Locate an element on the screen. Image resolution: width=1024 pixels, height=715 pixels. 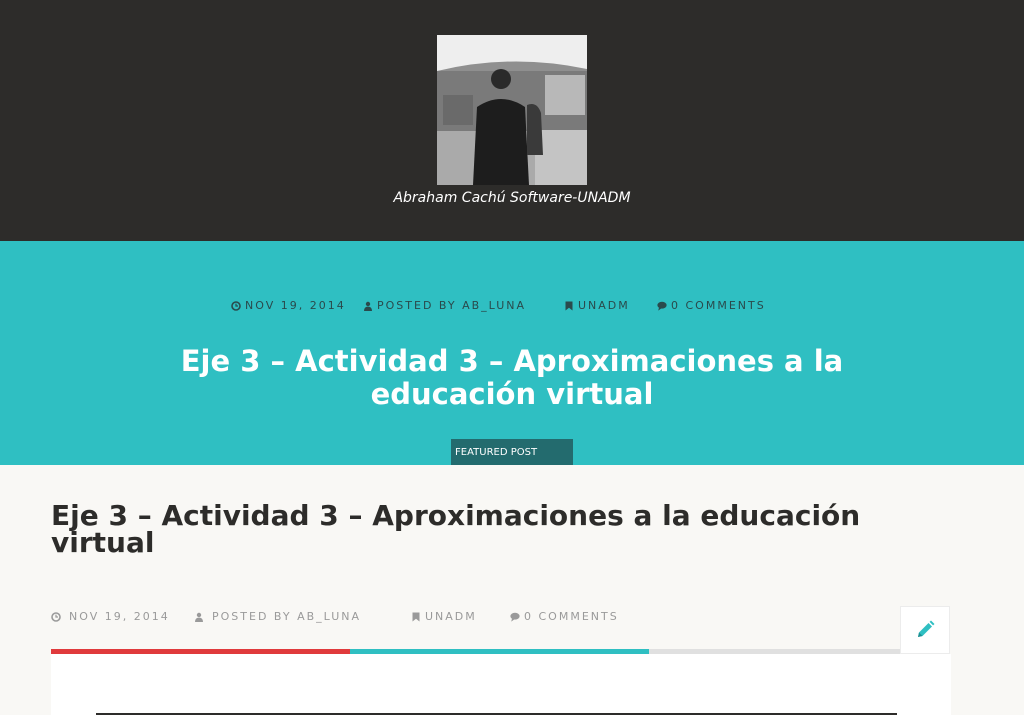
hero-comments: 0 COMMENTS is located at coordinates (711, 305).